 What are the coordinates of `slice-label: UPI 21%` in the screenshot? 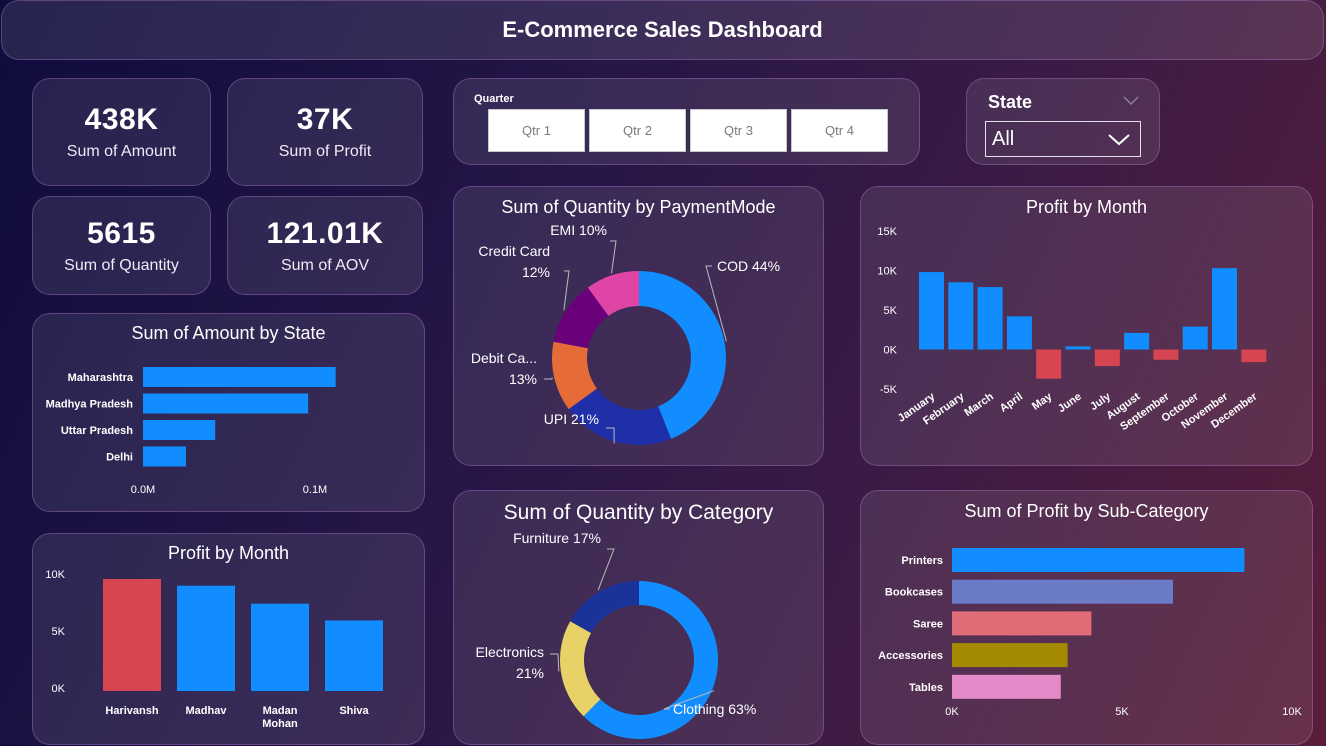 It's located at (571, 419).